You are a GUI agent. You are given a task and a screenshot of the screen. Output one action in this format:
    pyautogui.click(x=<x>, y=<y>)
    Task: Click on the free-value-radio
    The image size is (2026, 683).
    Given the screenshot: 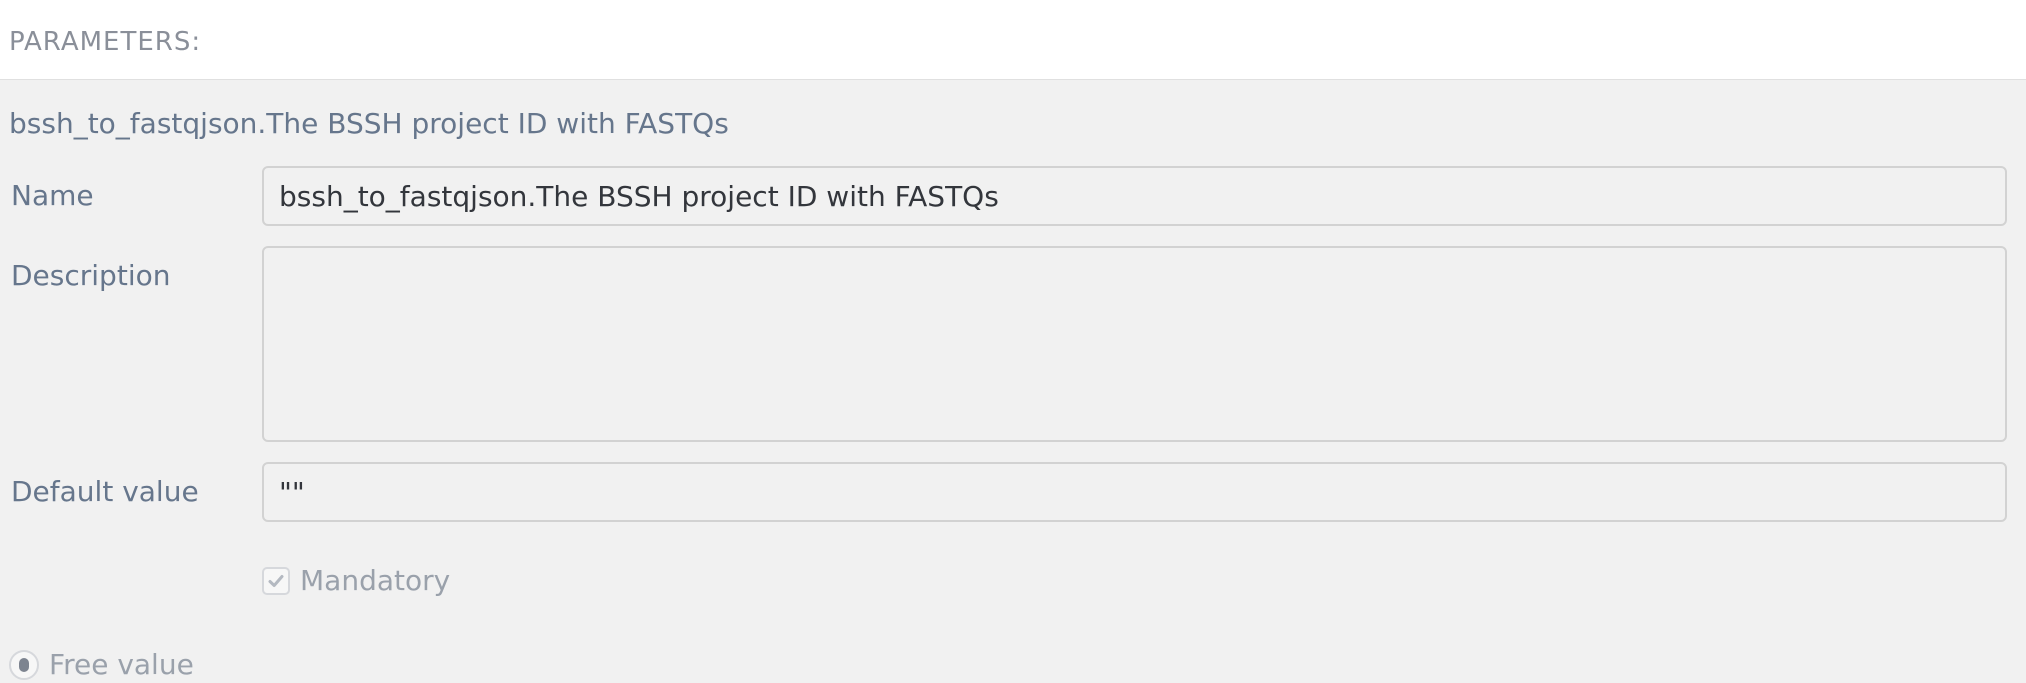 What is the action you would take?
    pyautogui.click(x=24, y=665)
    